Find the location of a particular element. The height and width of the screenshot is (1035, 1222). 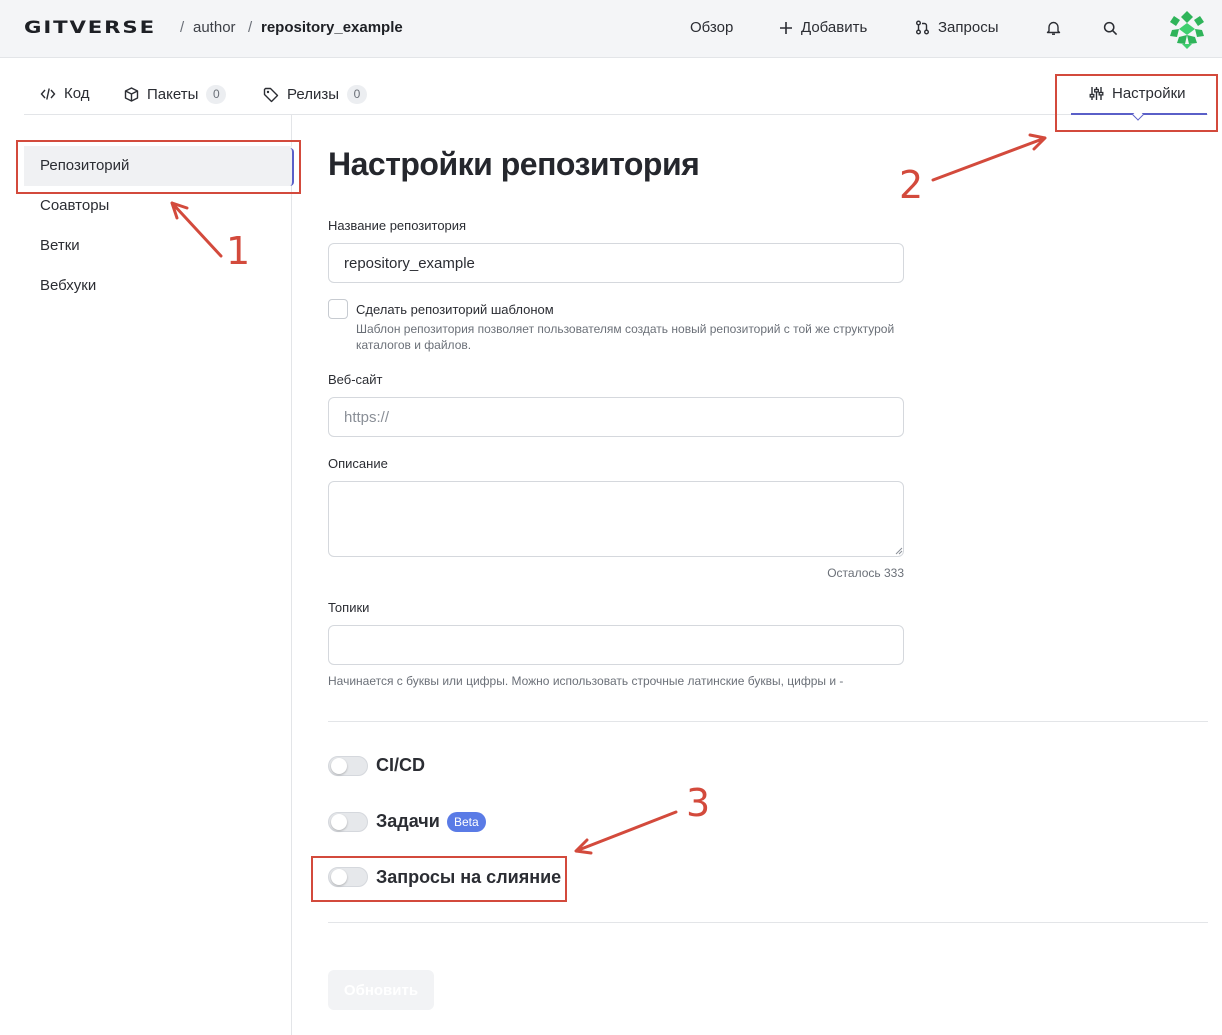

topics-input is located at coordinates (616, 645).